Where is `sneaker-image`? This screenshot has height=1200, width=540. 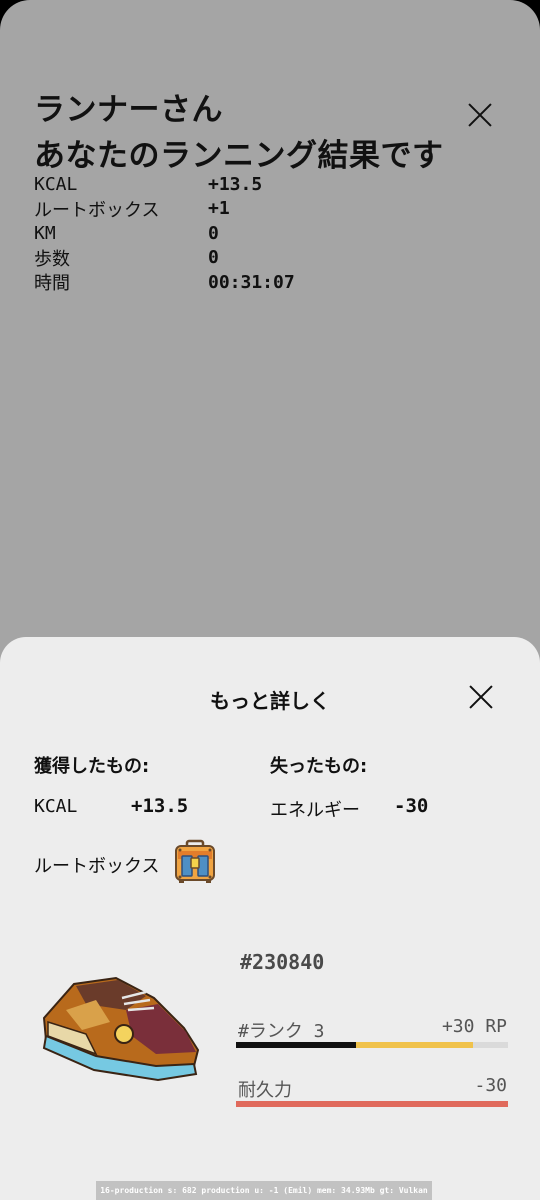 sneaker-image is located at coordinates (120, 1028).